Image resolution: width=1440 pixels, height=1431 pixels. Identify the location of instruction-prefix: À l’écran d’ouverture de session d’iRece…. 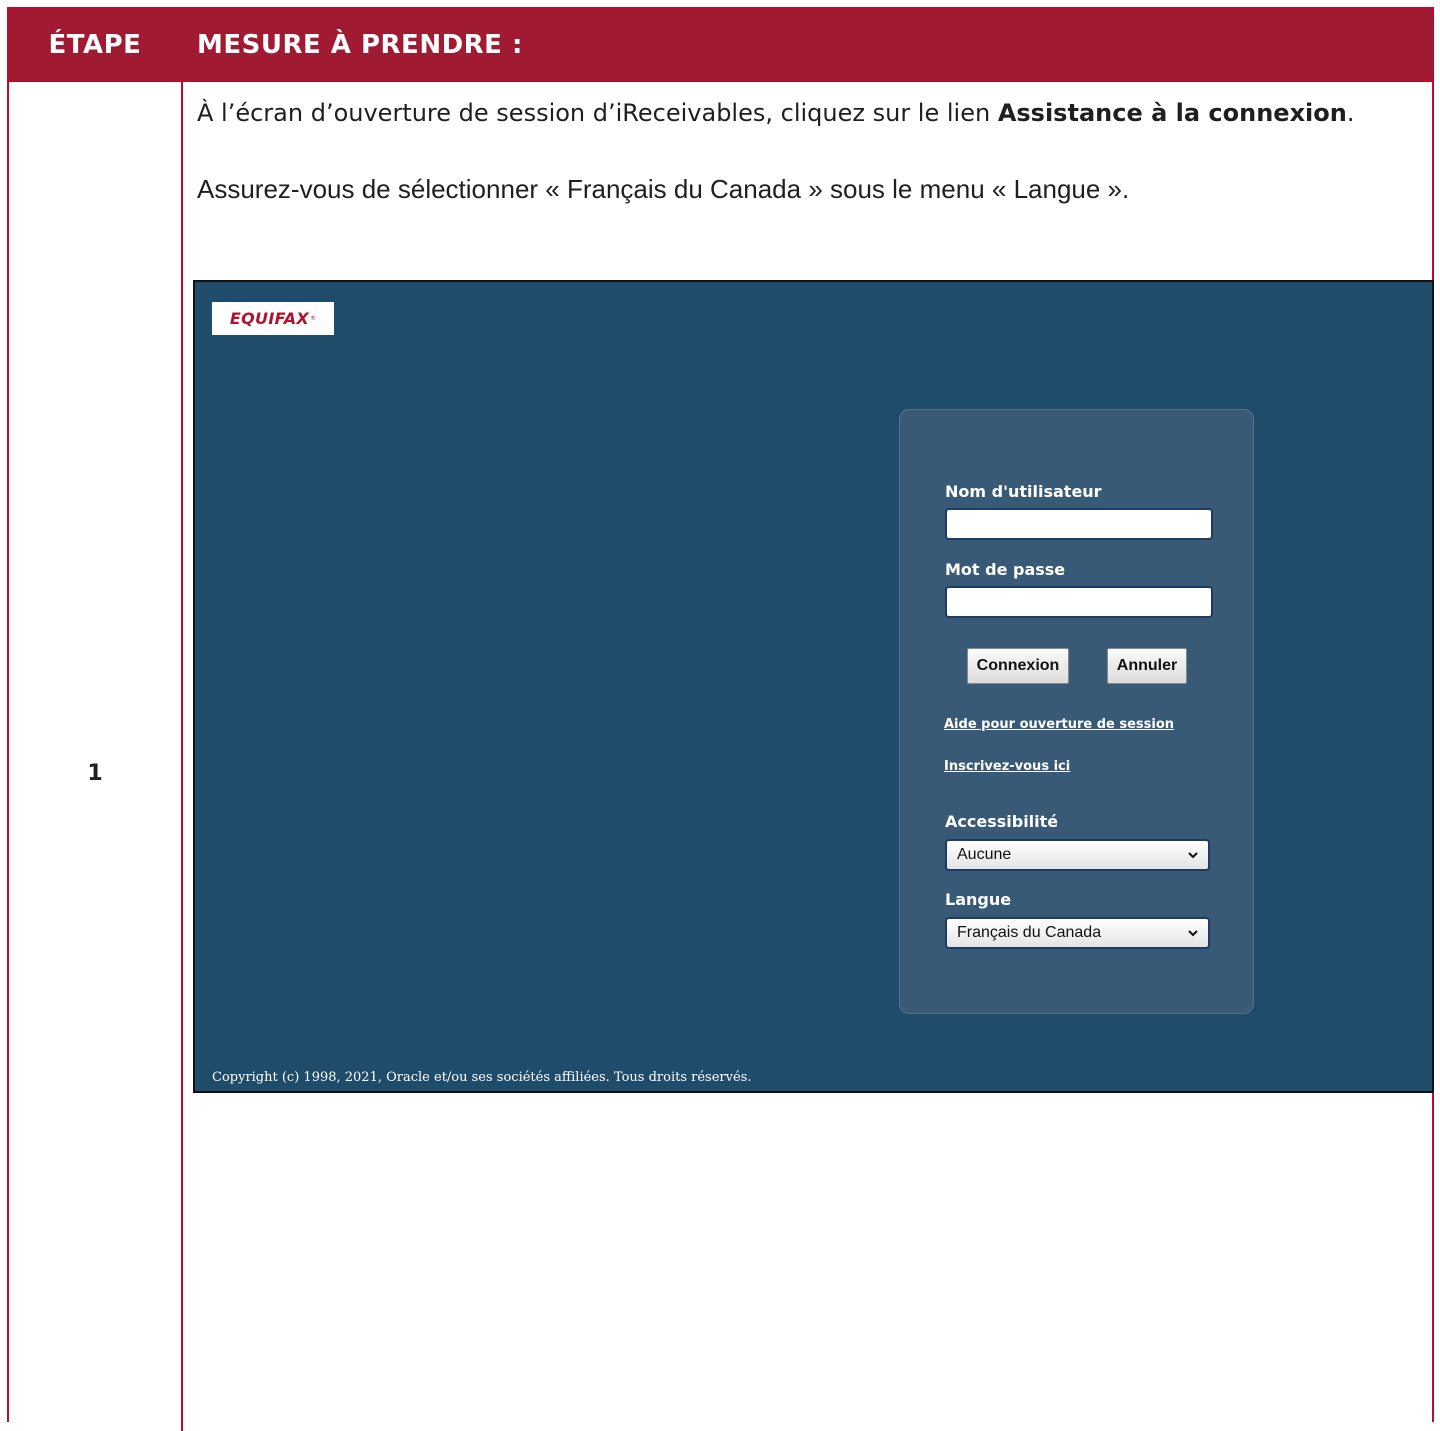
(597, 113).